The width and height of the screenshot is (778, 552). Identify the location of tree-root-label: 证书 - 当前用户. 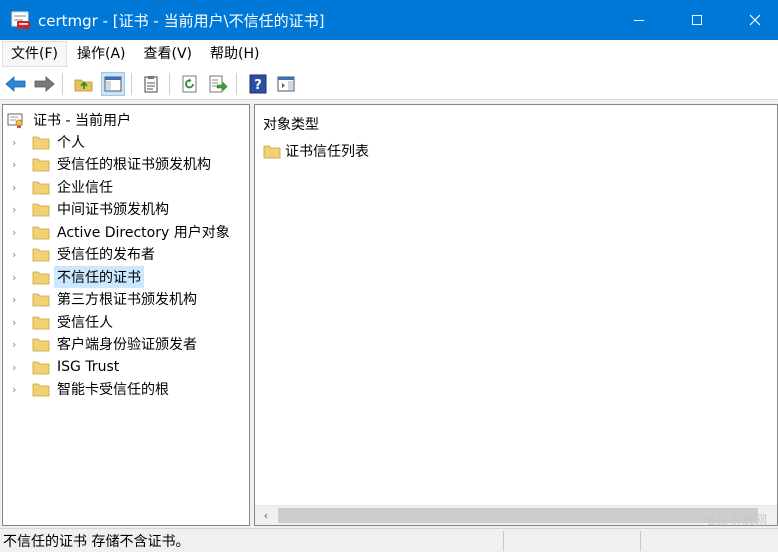
(82, 121).